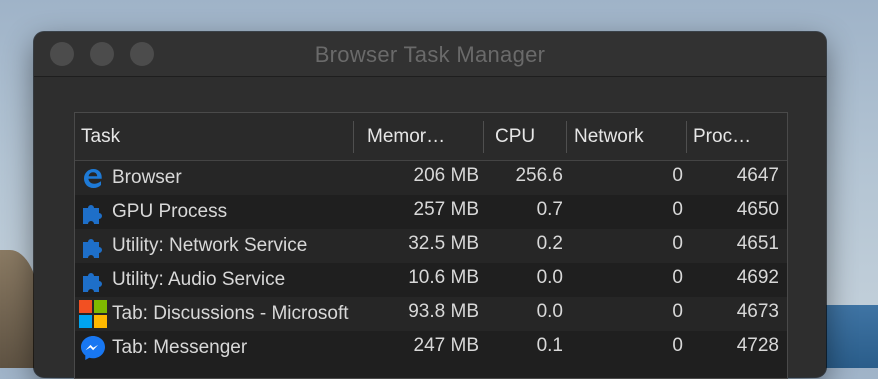  Describe the element at coordinates (199, 279) in the screenshot. I see `task-name: Utility: Audio Service` at that location.